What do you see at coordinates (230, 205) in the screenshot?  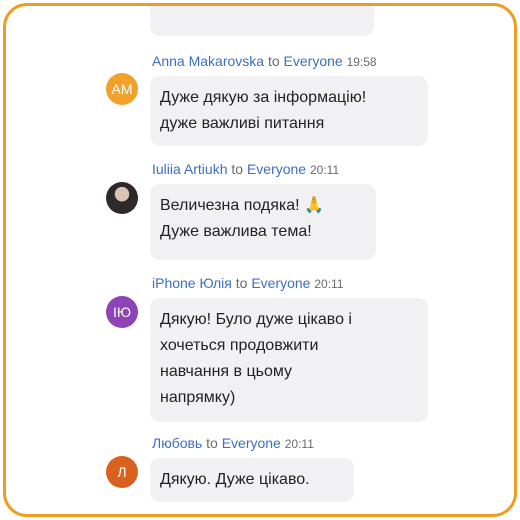 I see `message-text: Величезна подяка!` at bounding box center [230, 205].